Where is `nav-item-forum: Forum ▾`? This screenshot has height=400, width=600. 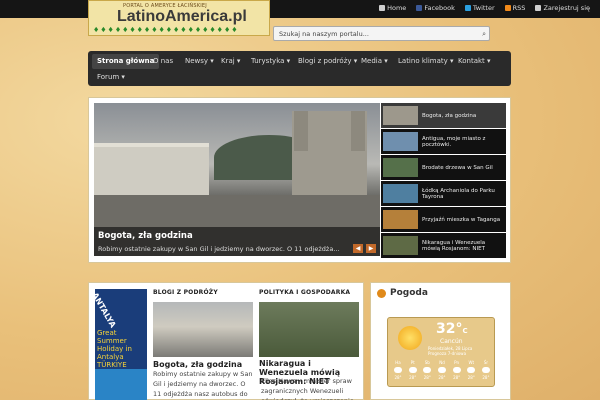 nav-item-forum: Forum ▾ is located at coordinates (111, 77).